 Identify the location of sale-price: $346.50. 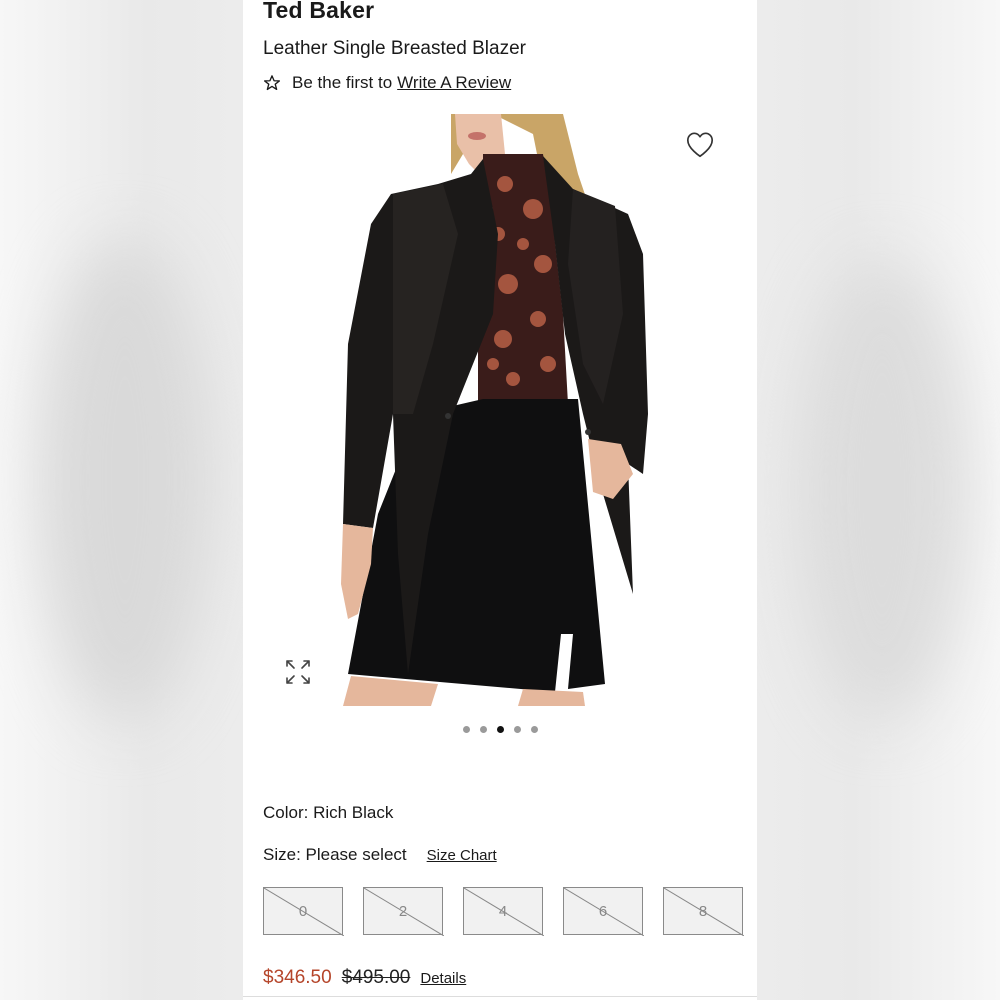
(297, 977).